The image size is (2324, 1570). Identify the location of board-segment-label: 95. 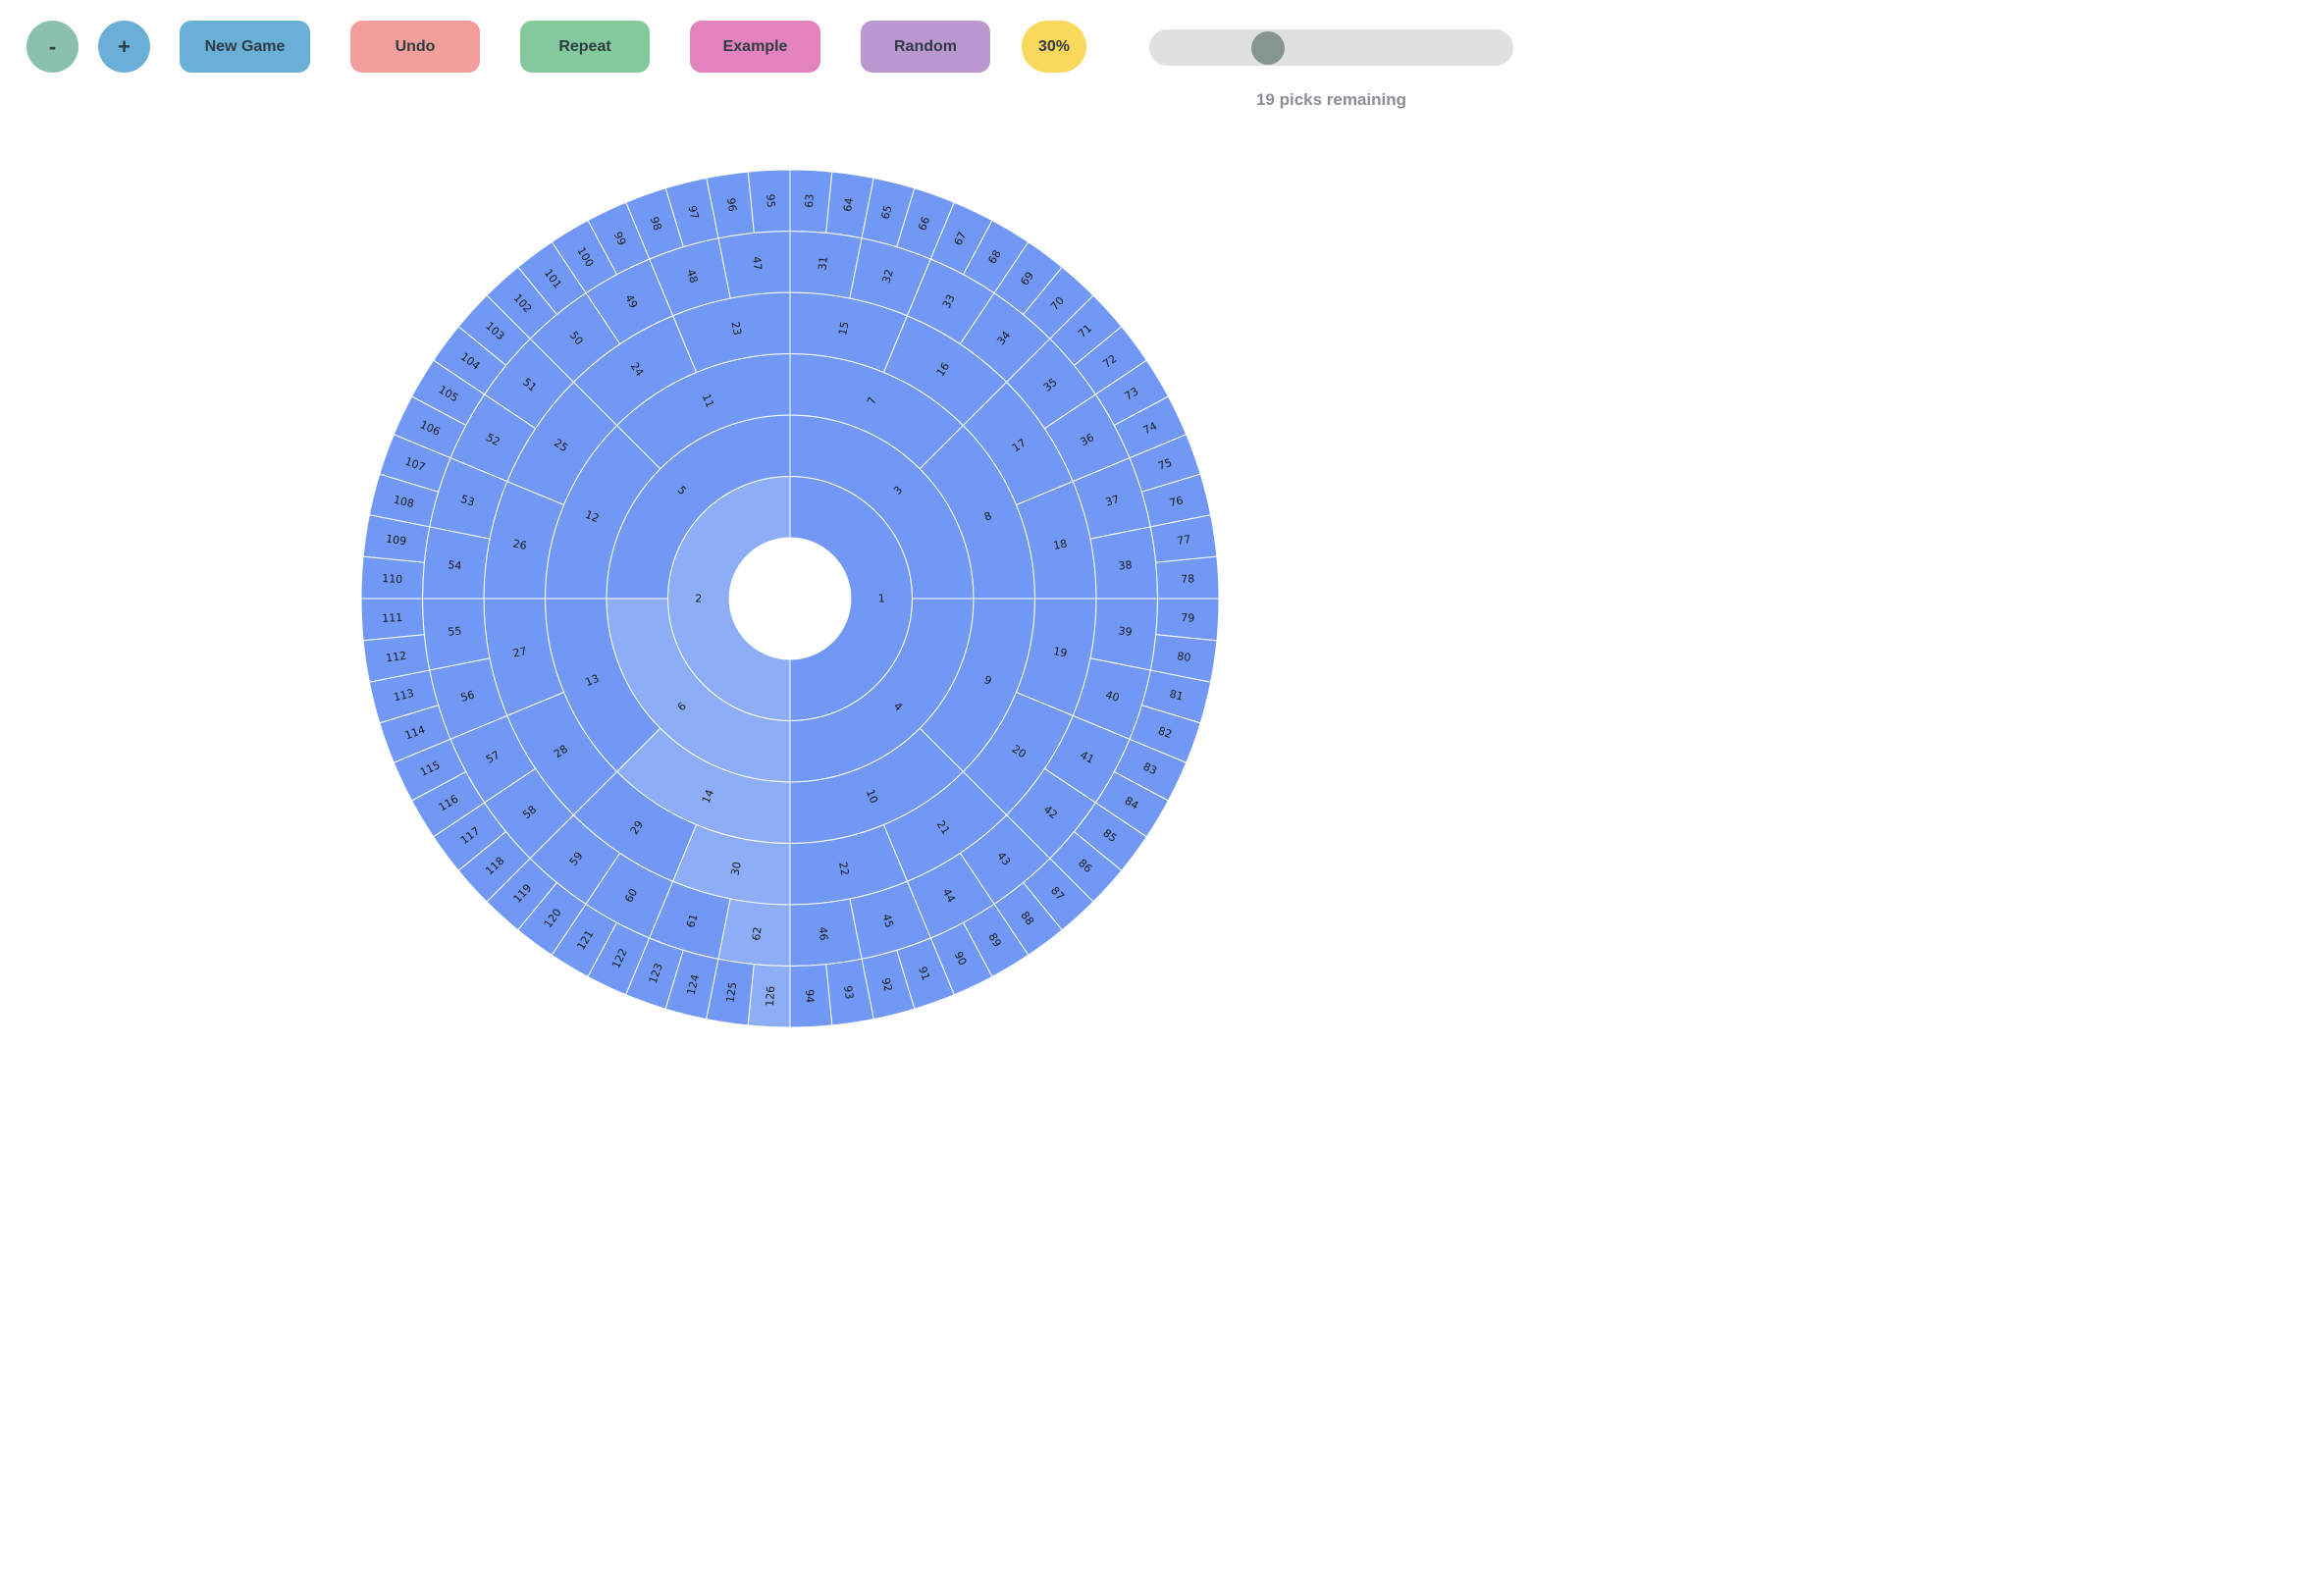
(770, 200).